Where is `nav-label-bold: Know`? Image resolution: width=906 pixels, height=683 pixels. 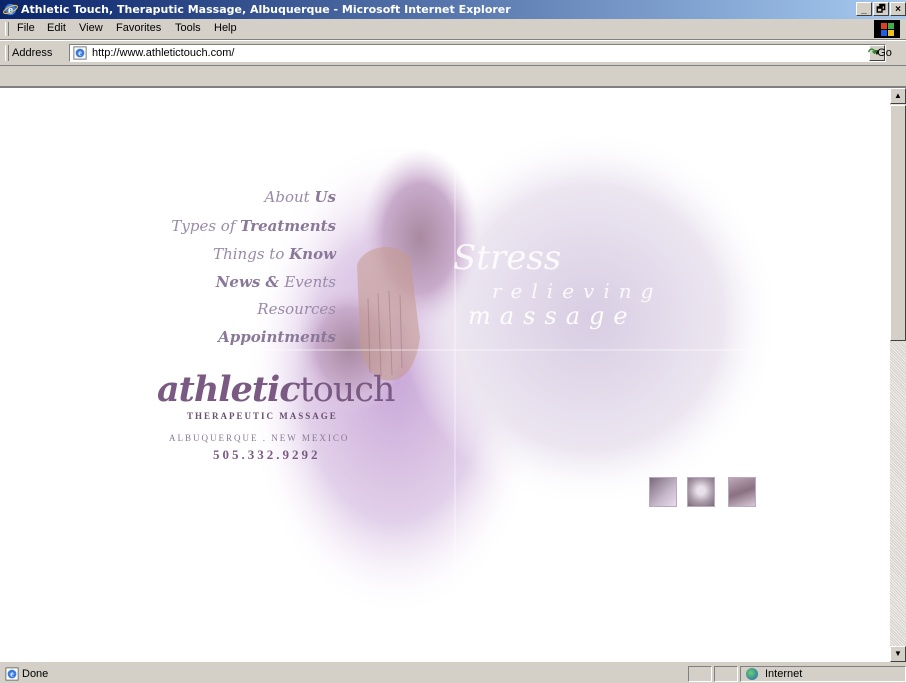 nav-label-bold: Know is located at coordinates (312, 254).